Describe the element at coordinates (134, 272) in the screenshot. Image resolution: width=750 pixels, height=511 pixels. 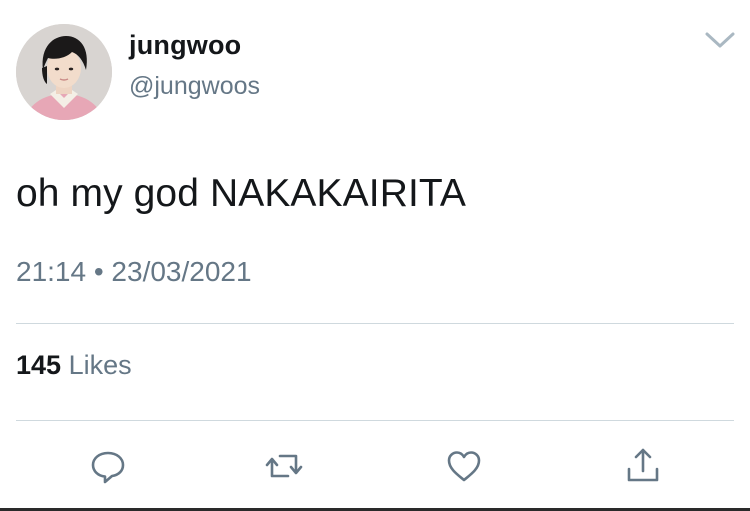
I see `tweet-timestamp: 21:14 • 23/03/2021` at that location.